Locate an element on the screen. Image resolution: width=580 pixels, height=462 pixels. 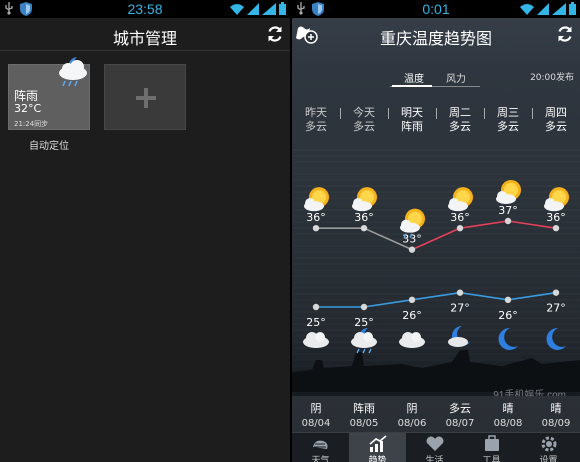
night-condition: 阵雨 is located at coordinates (364, 408).